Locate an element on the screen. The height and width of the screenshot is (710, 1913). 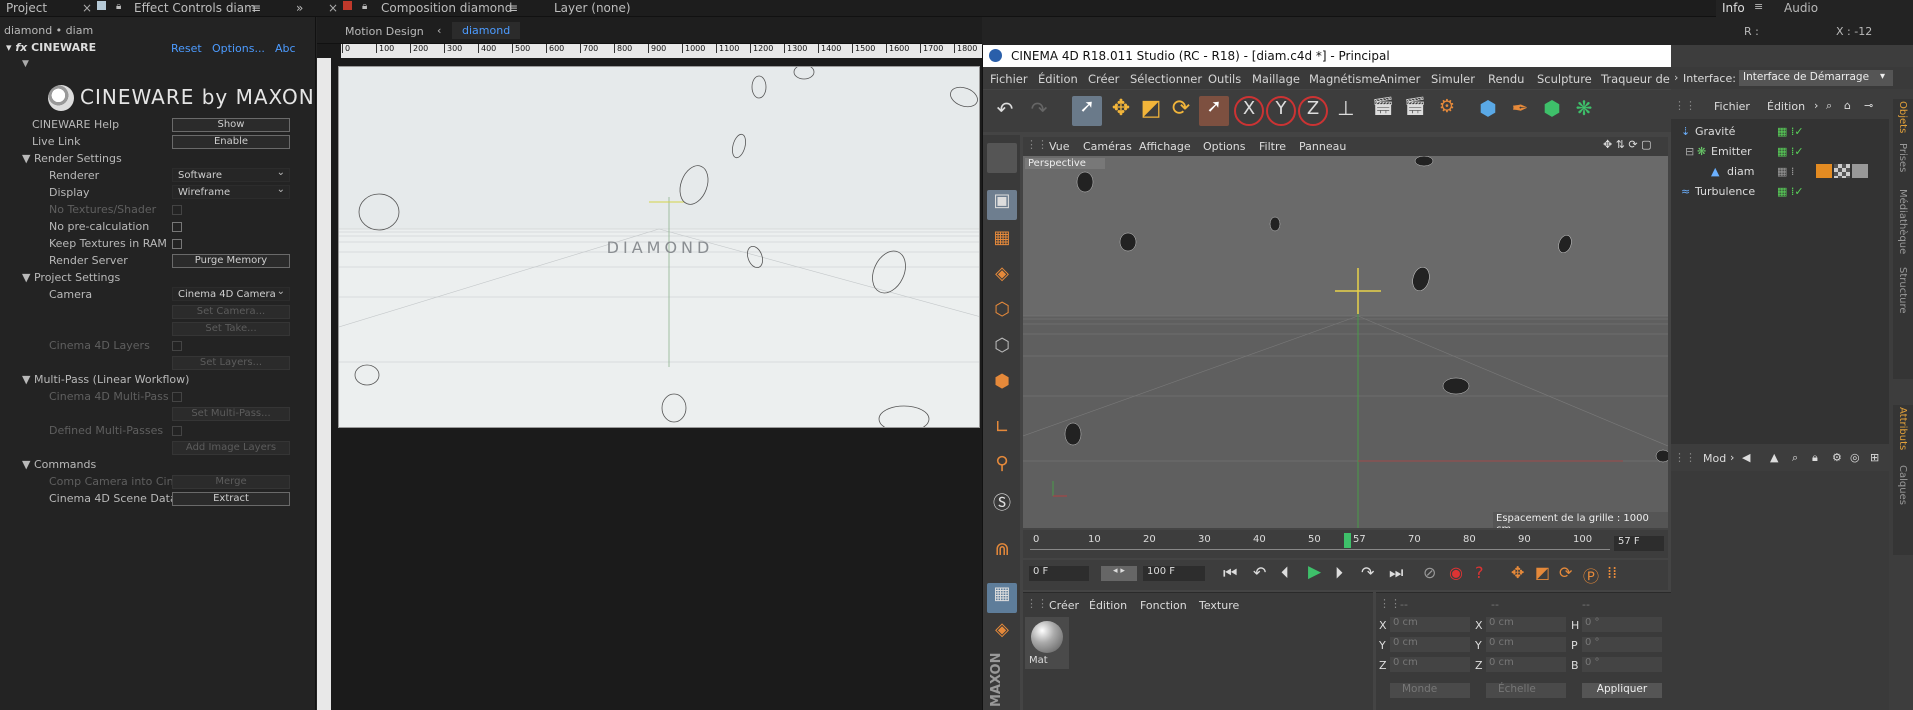
no-precalc-checkbox is located at coordinates (177, 227).